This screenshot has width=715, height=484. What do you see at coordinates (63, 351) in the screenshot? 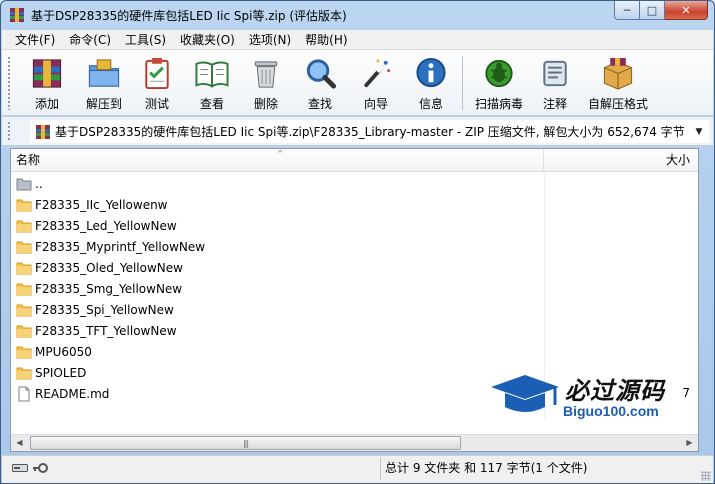
I see `item-name: MPU6050` at bounding box center [63, 351].